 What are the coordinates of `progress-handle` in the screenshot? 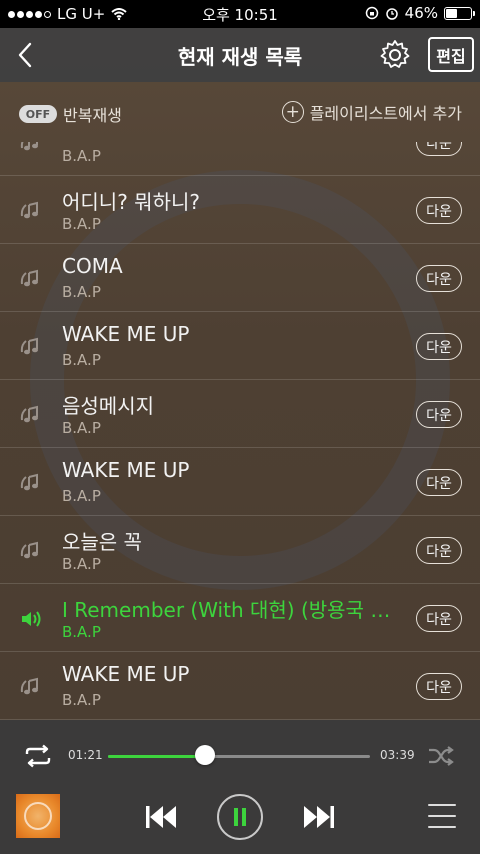 It's located at (204, 755).